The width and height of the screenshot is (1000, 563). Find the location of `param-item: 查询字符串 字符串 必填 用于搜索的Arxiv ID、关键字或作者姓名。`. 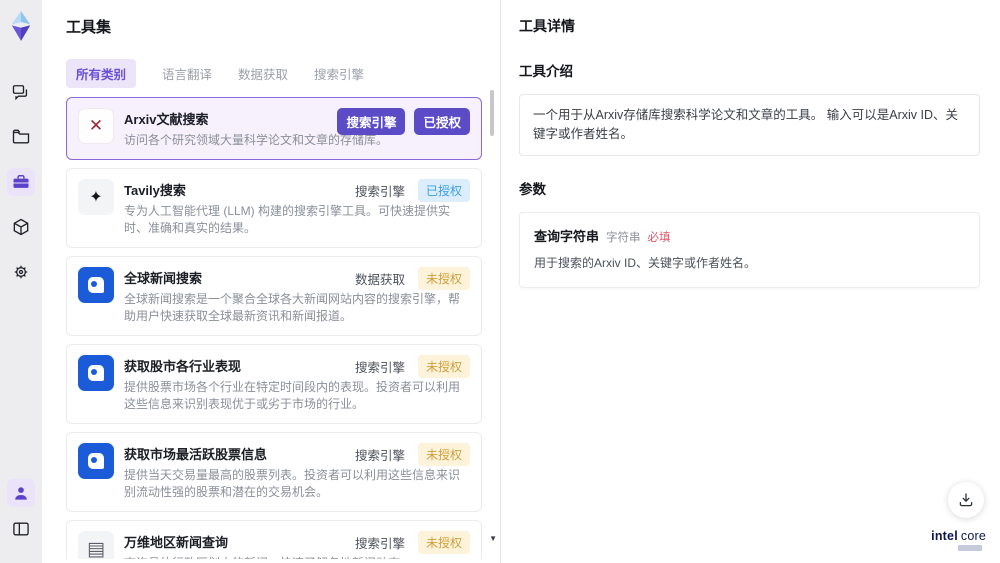

param-item: 查询字符串 字符串 必填 用于搜索的Arxiv ID、关键字或作者姓名。 is located at coordinates (749, 248).